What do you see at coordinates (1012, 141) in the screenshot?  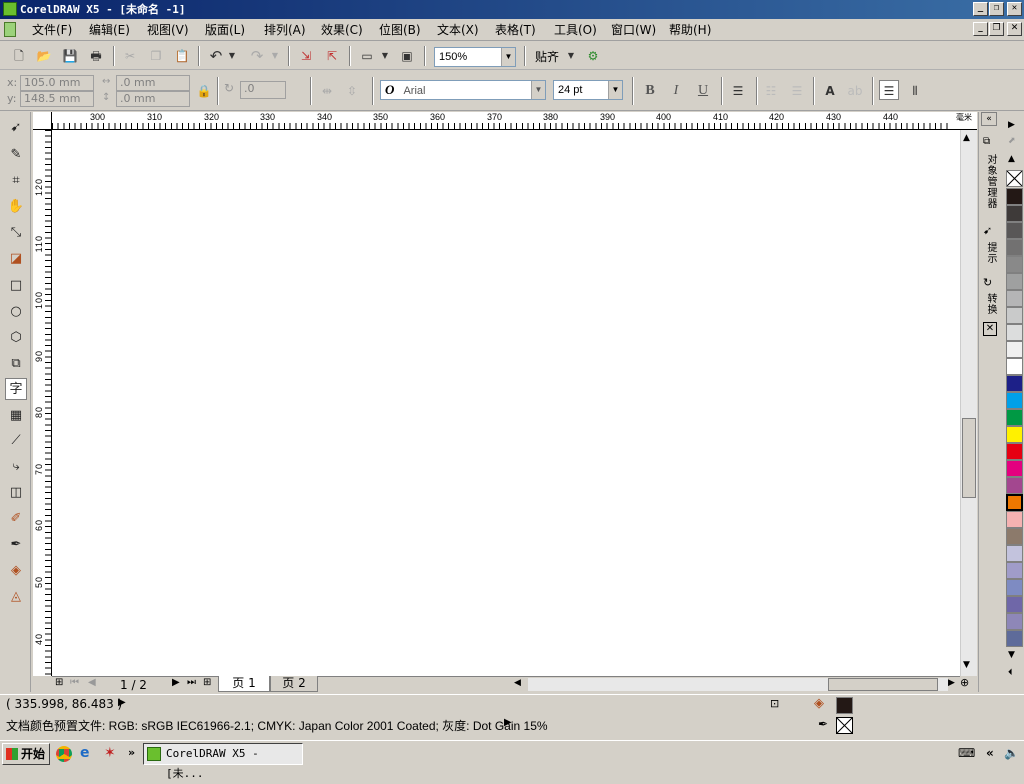 I see `palette-arrow-icon: ⬈` at bounding box center [1012, 141].